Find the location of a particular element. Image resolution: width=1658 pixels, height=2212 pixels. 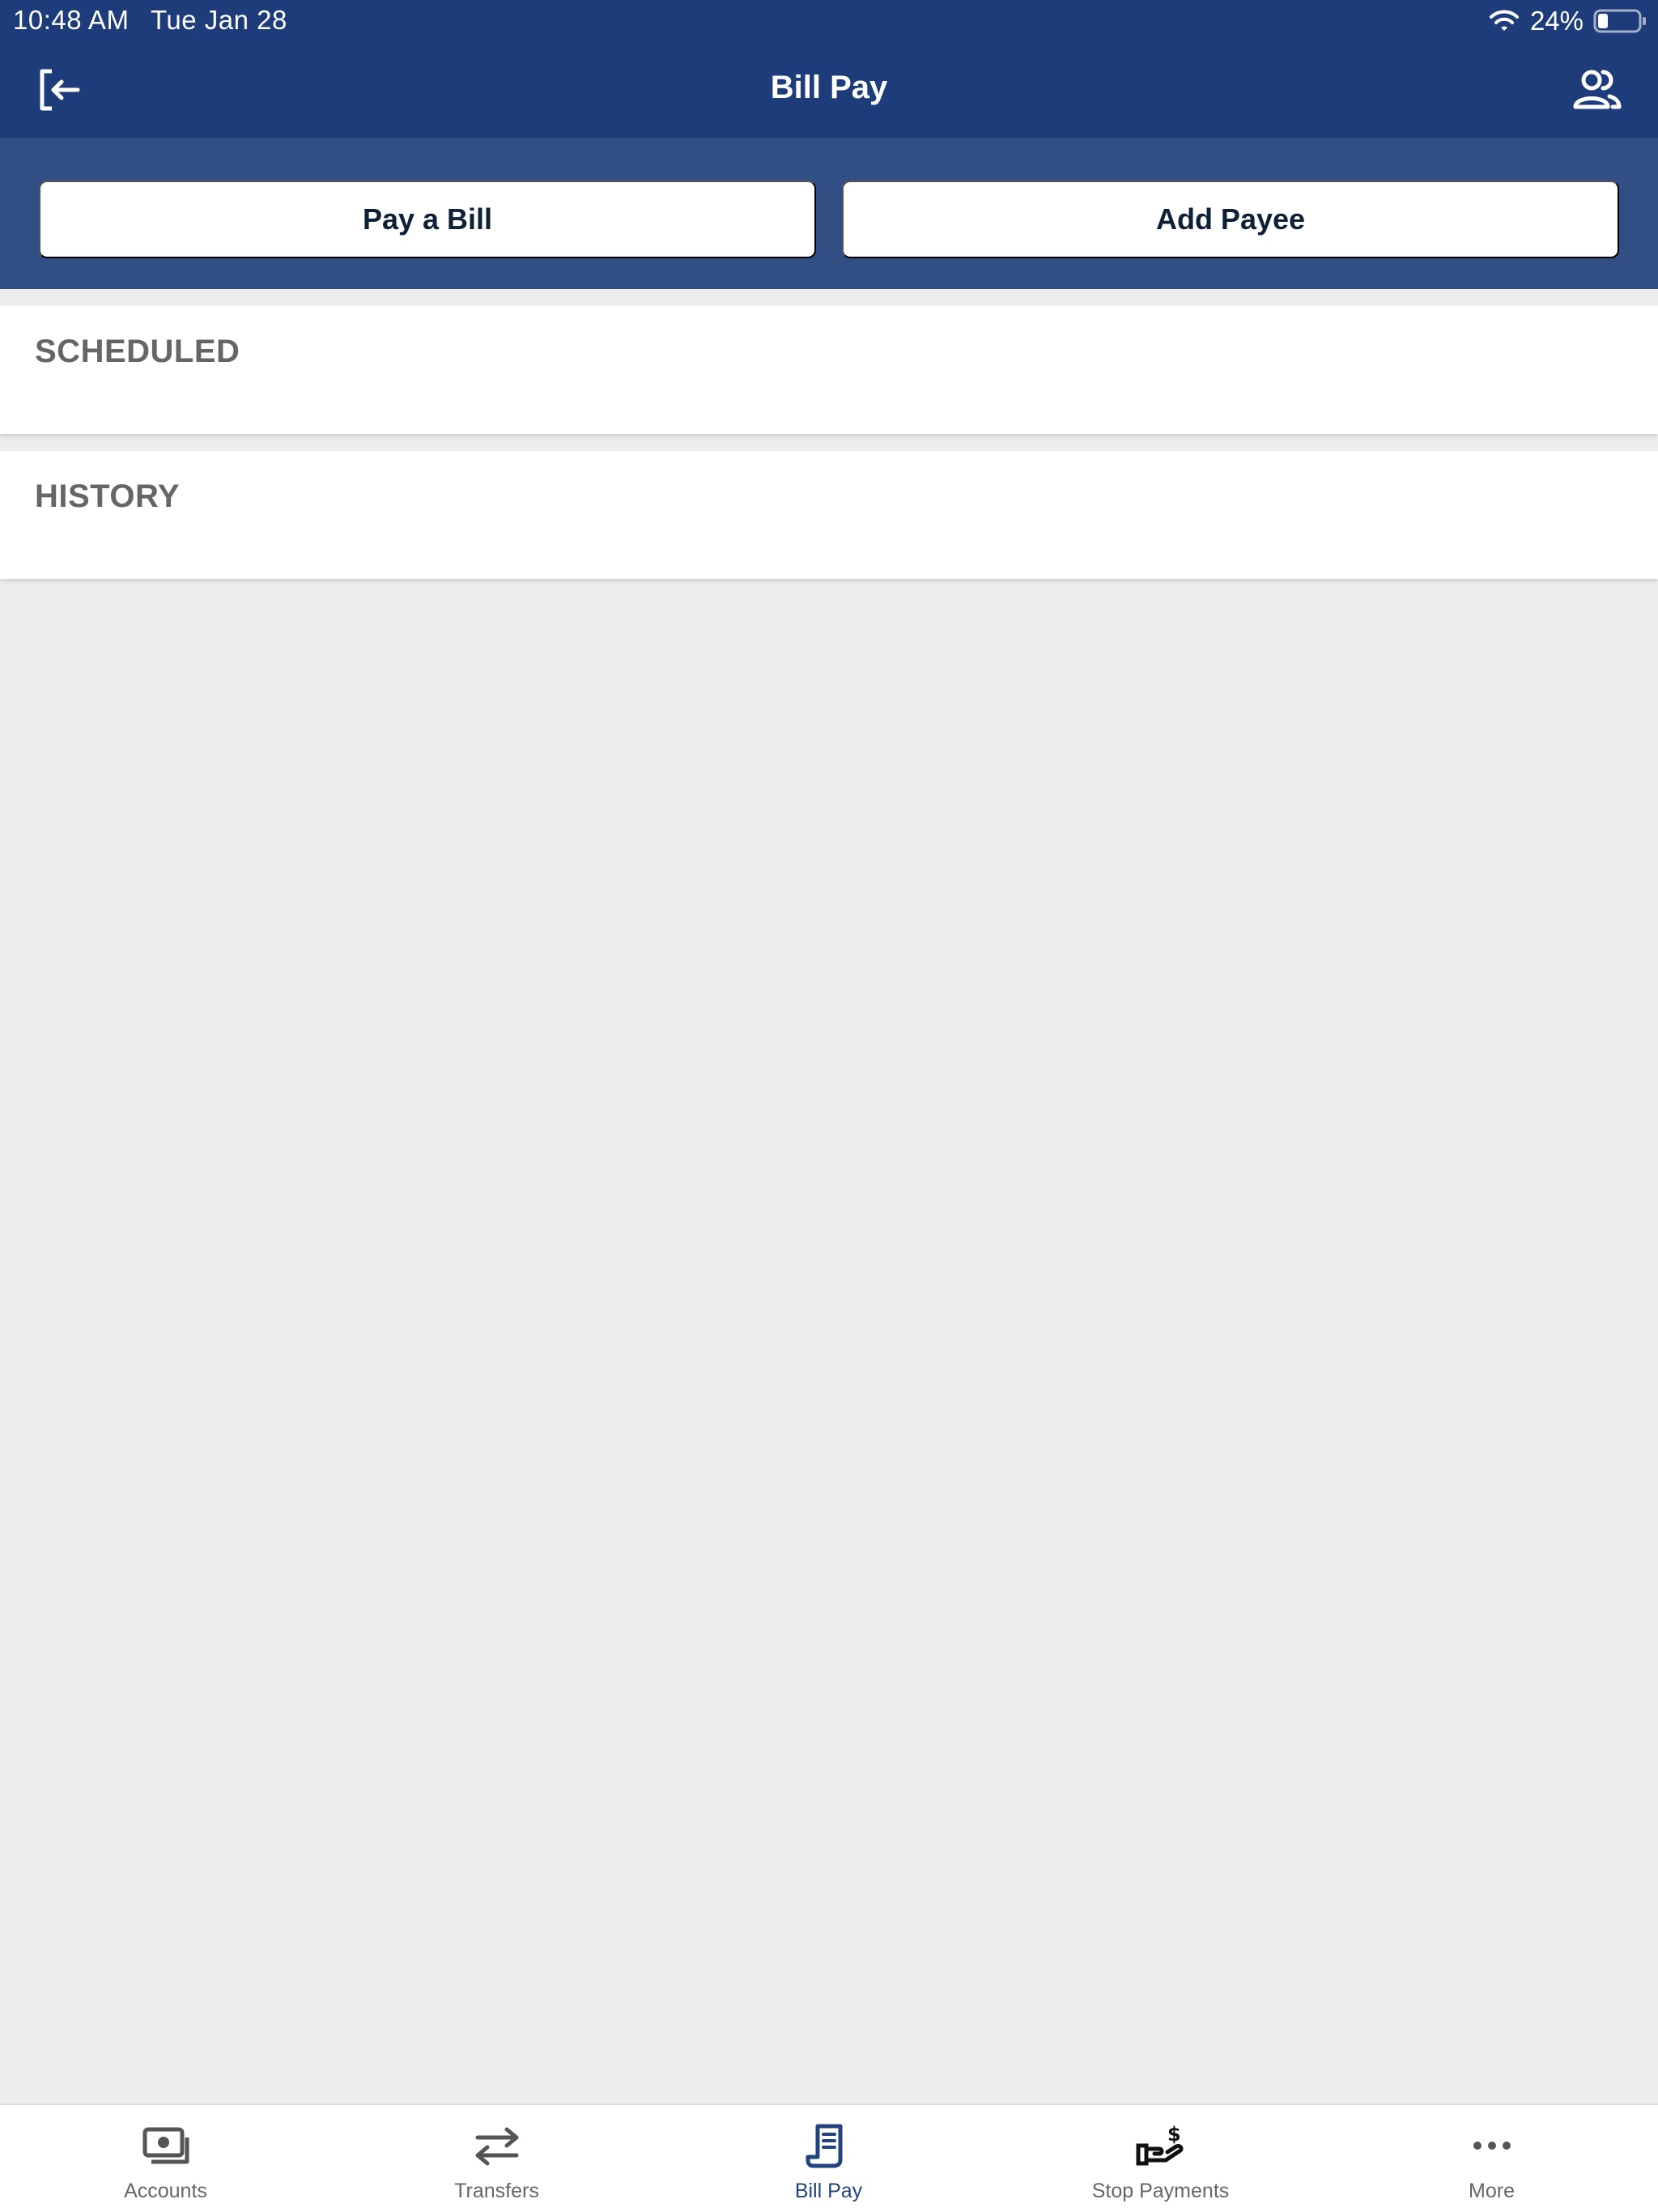

status-time: 10:48 AM is located at coordinates (71, 20).